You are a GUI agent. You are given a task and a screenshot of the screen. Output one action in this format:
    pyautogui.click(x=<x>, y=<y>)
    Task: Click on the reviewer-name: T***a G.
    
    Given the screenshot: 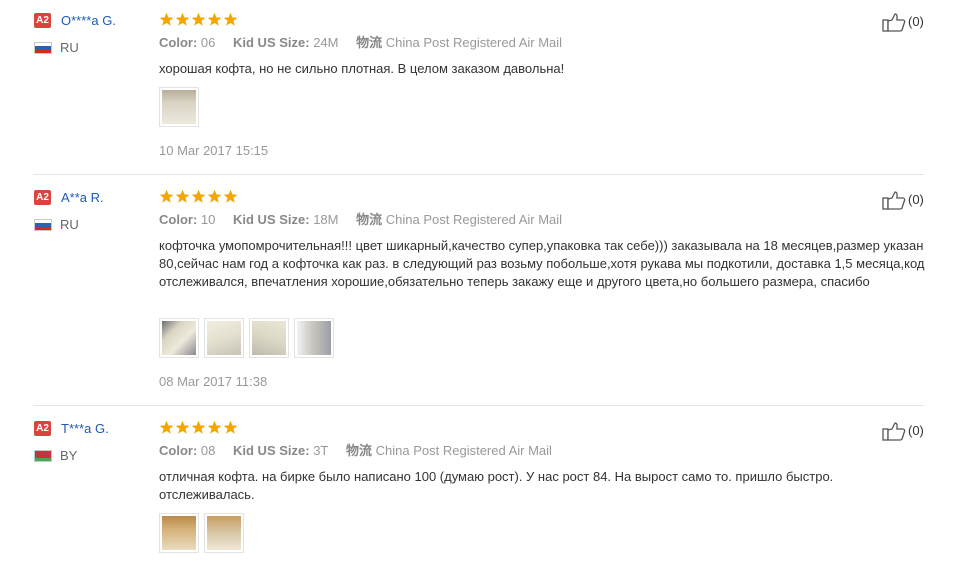 What is the action you would take?
    pyautogui.click(x=85, y=429)
    